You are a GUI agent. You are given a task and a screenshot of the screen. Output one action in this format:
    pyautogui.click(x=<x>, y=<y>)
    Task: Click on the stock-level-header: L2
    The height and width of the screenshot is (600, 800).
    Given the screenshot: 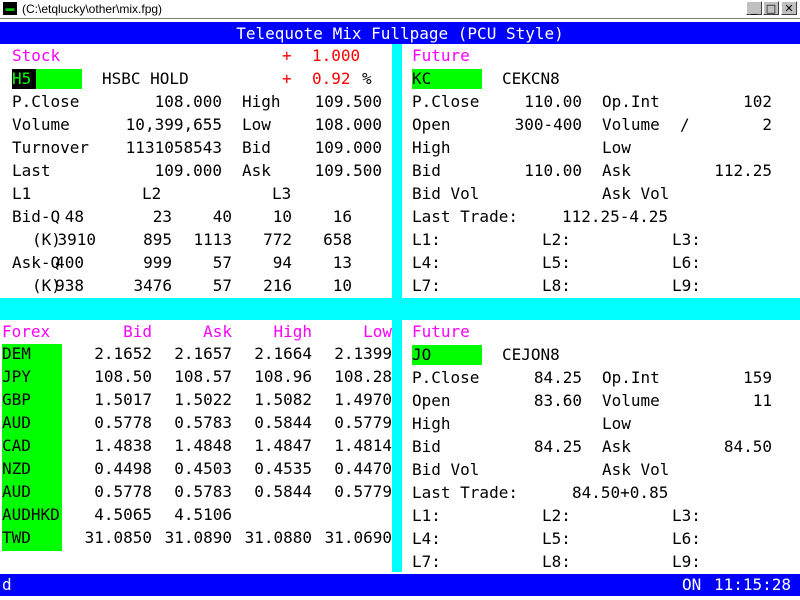 What is the action you would take?
    pyautogui.click(x=152, y=193)
    